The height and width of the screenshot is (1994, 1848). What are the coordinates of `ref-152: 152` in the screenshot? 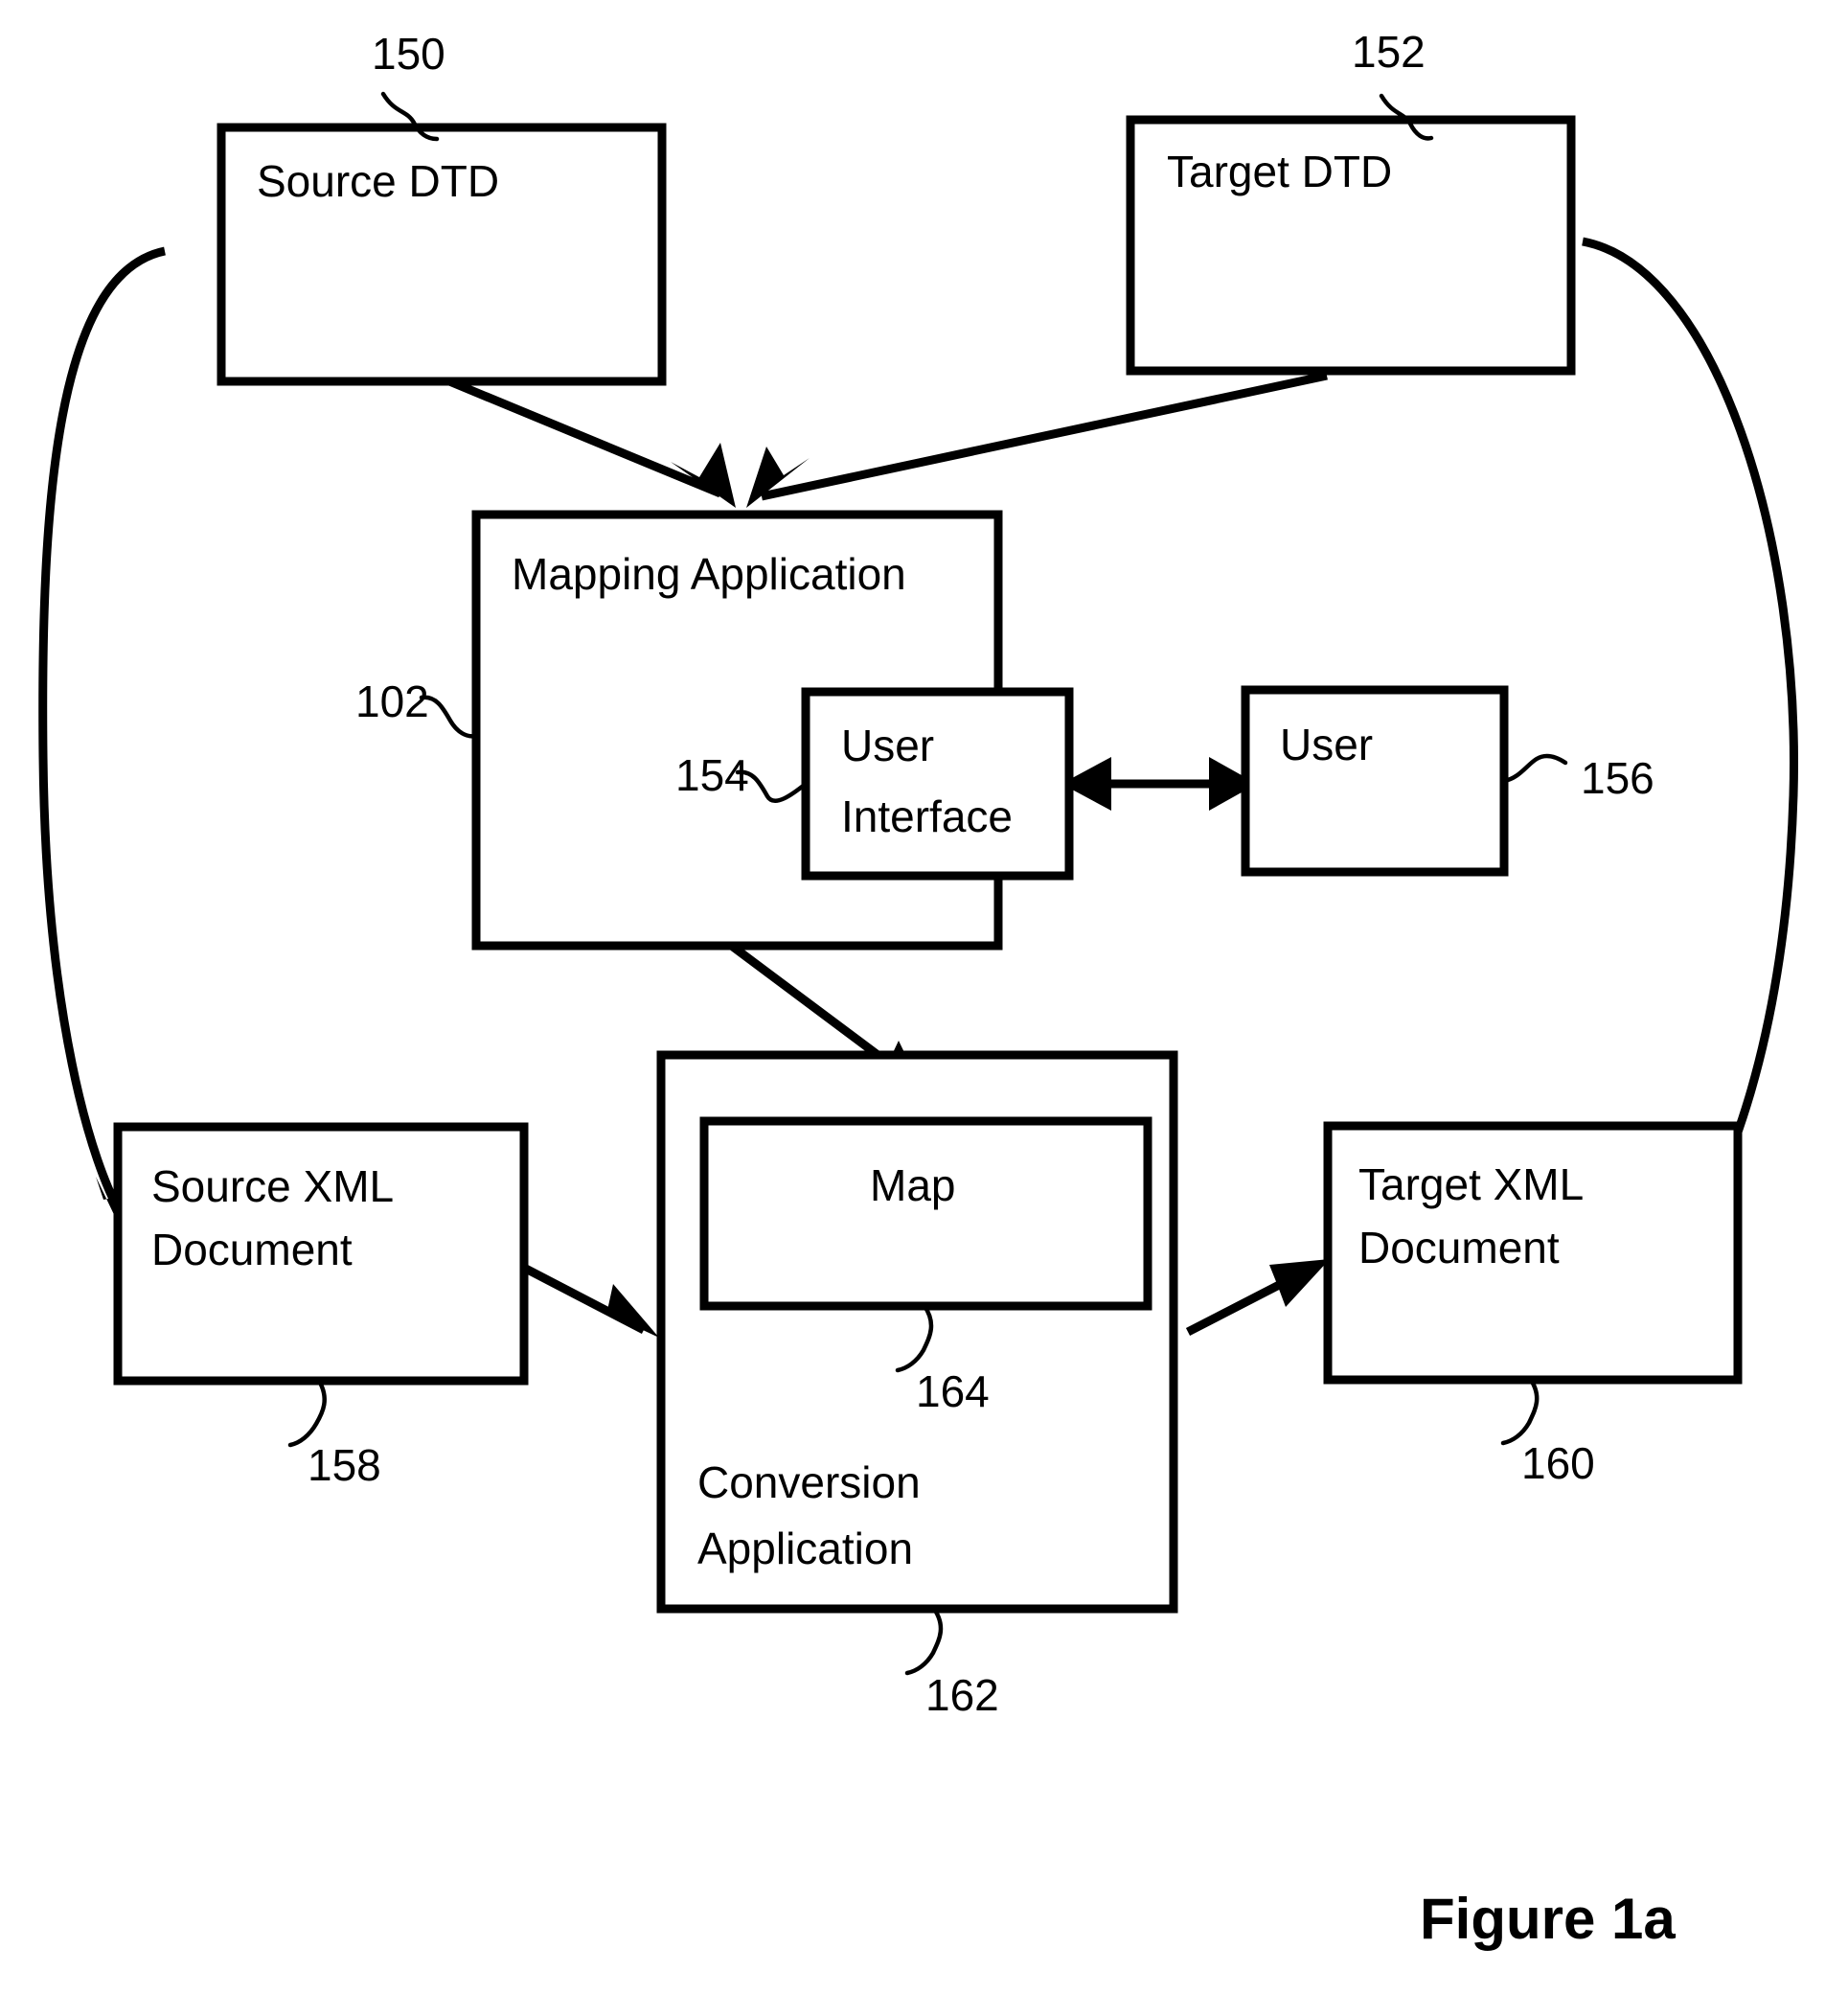 It's located at (1389, 52).